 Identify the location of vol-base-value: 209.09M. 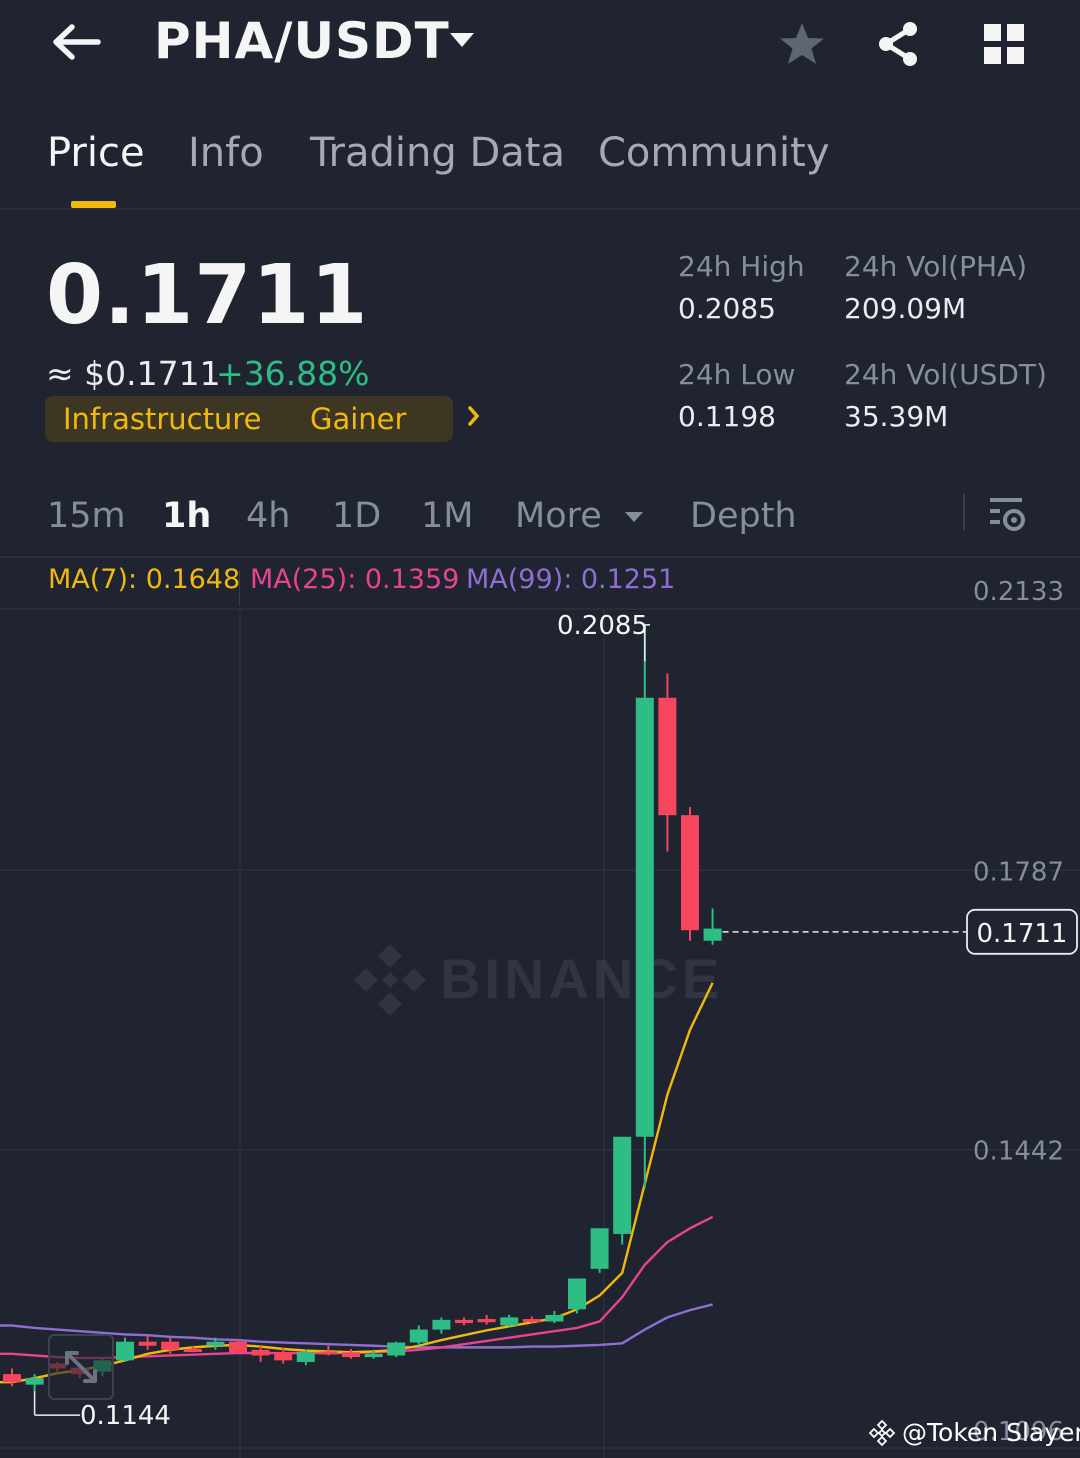
(905, 308).